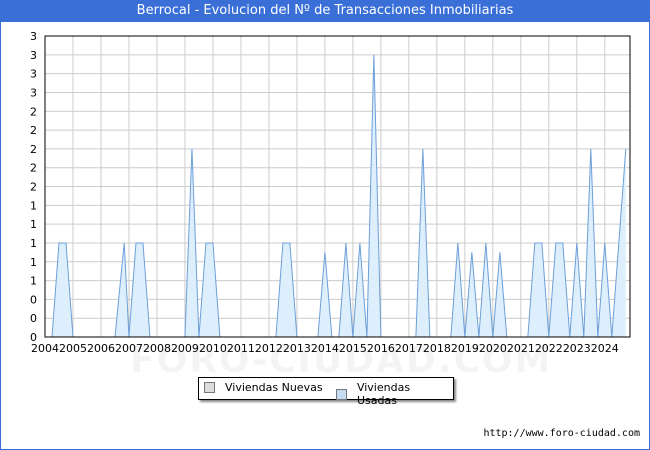 This screenshot has width=650, height=450. Describe the element at coordinates (101, 348) in the screenshot. I see `x-tick-label: 2006` at that location.